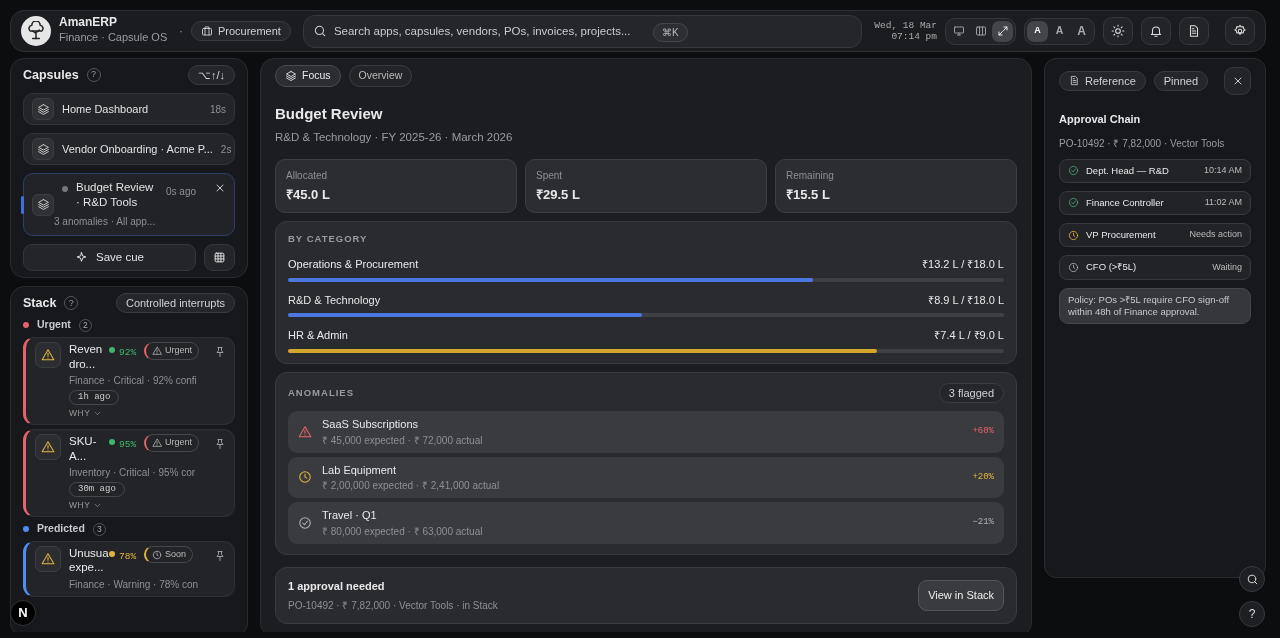 The height and width of the screenshot is (638, 1280). I want to click on group-label: Predicted, so click(61, 529).